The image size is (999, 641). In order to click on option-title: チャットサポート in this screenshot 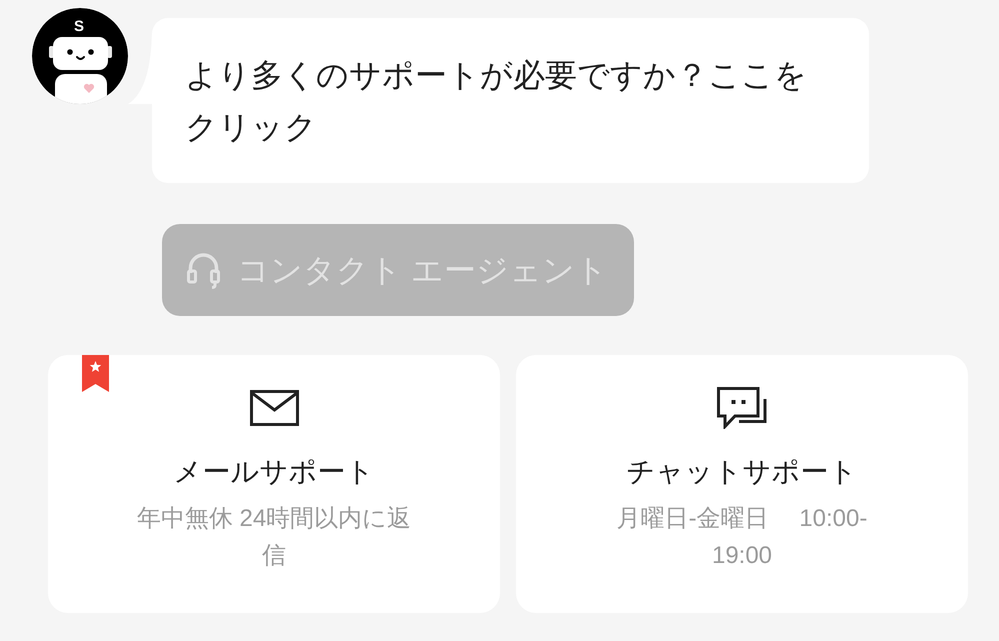, I will do `click(742, 472)`.